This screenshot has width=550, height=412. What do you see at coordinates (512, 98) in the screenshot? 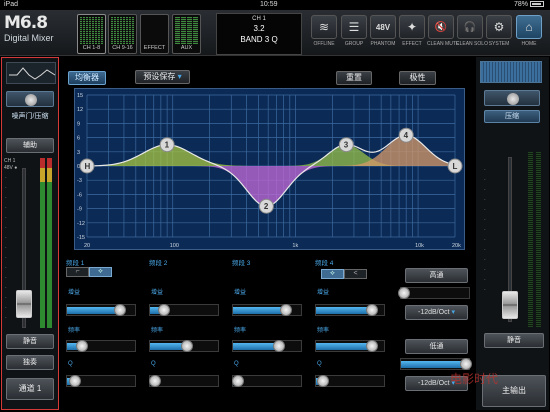
I see `comp-knob-button` at bounding box center [512, 98].